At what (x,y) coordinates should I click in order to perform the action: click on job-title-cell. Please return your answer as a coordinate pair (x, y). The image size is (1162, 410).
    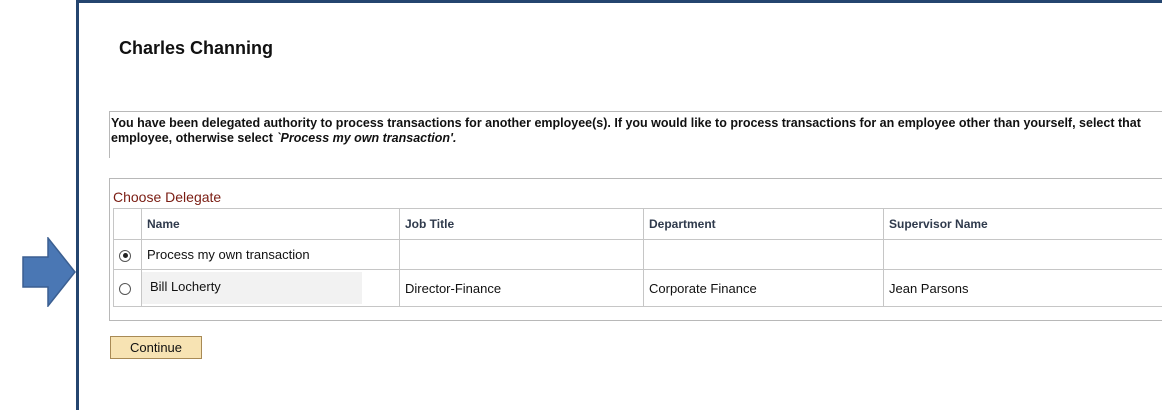
    Looking at the image, I should click on (521, 254).